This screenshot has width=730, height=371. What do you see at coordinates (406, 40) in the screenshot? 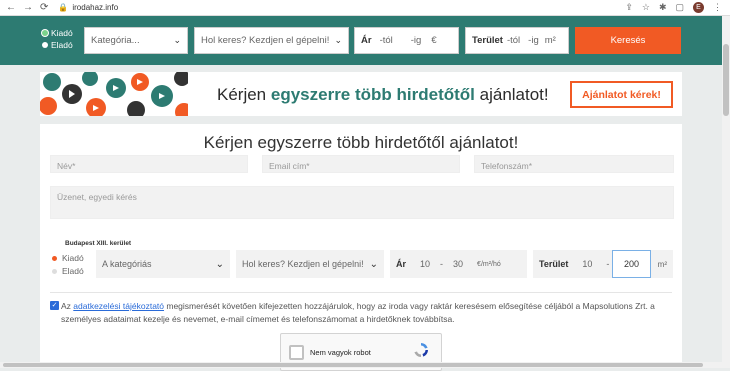
I see `price-range: Ár -tól -ig €` at bounding box center [406, 40].